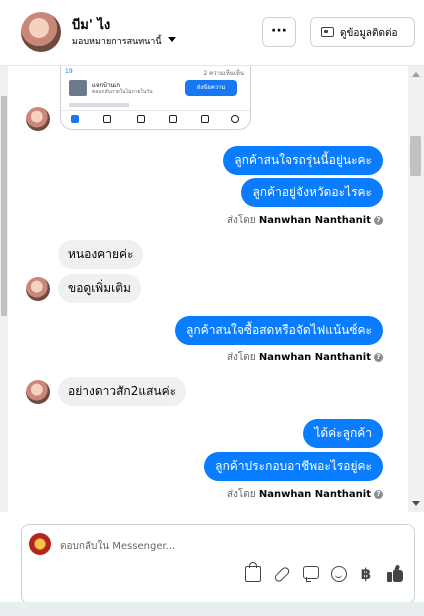  What do you see at coordinates (101, 254) in the screenshot?
I see `incoming-message: หนองคายค่ะ` at bounding box center [101, 254].